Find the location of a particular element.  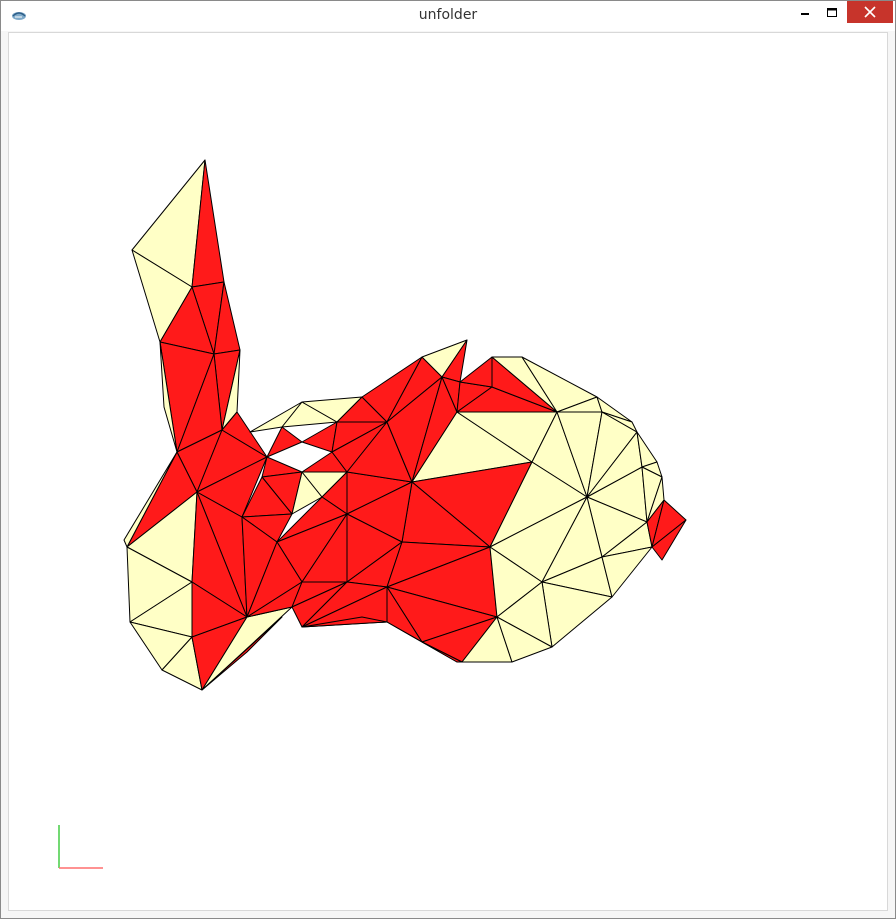

maximize-button is located at coordinates (832, 12).